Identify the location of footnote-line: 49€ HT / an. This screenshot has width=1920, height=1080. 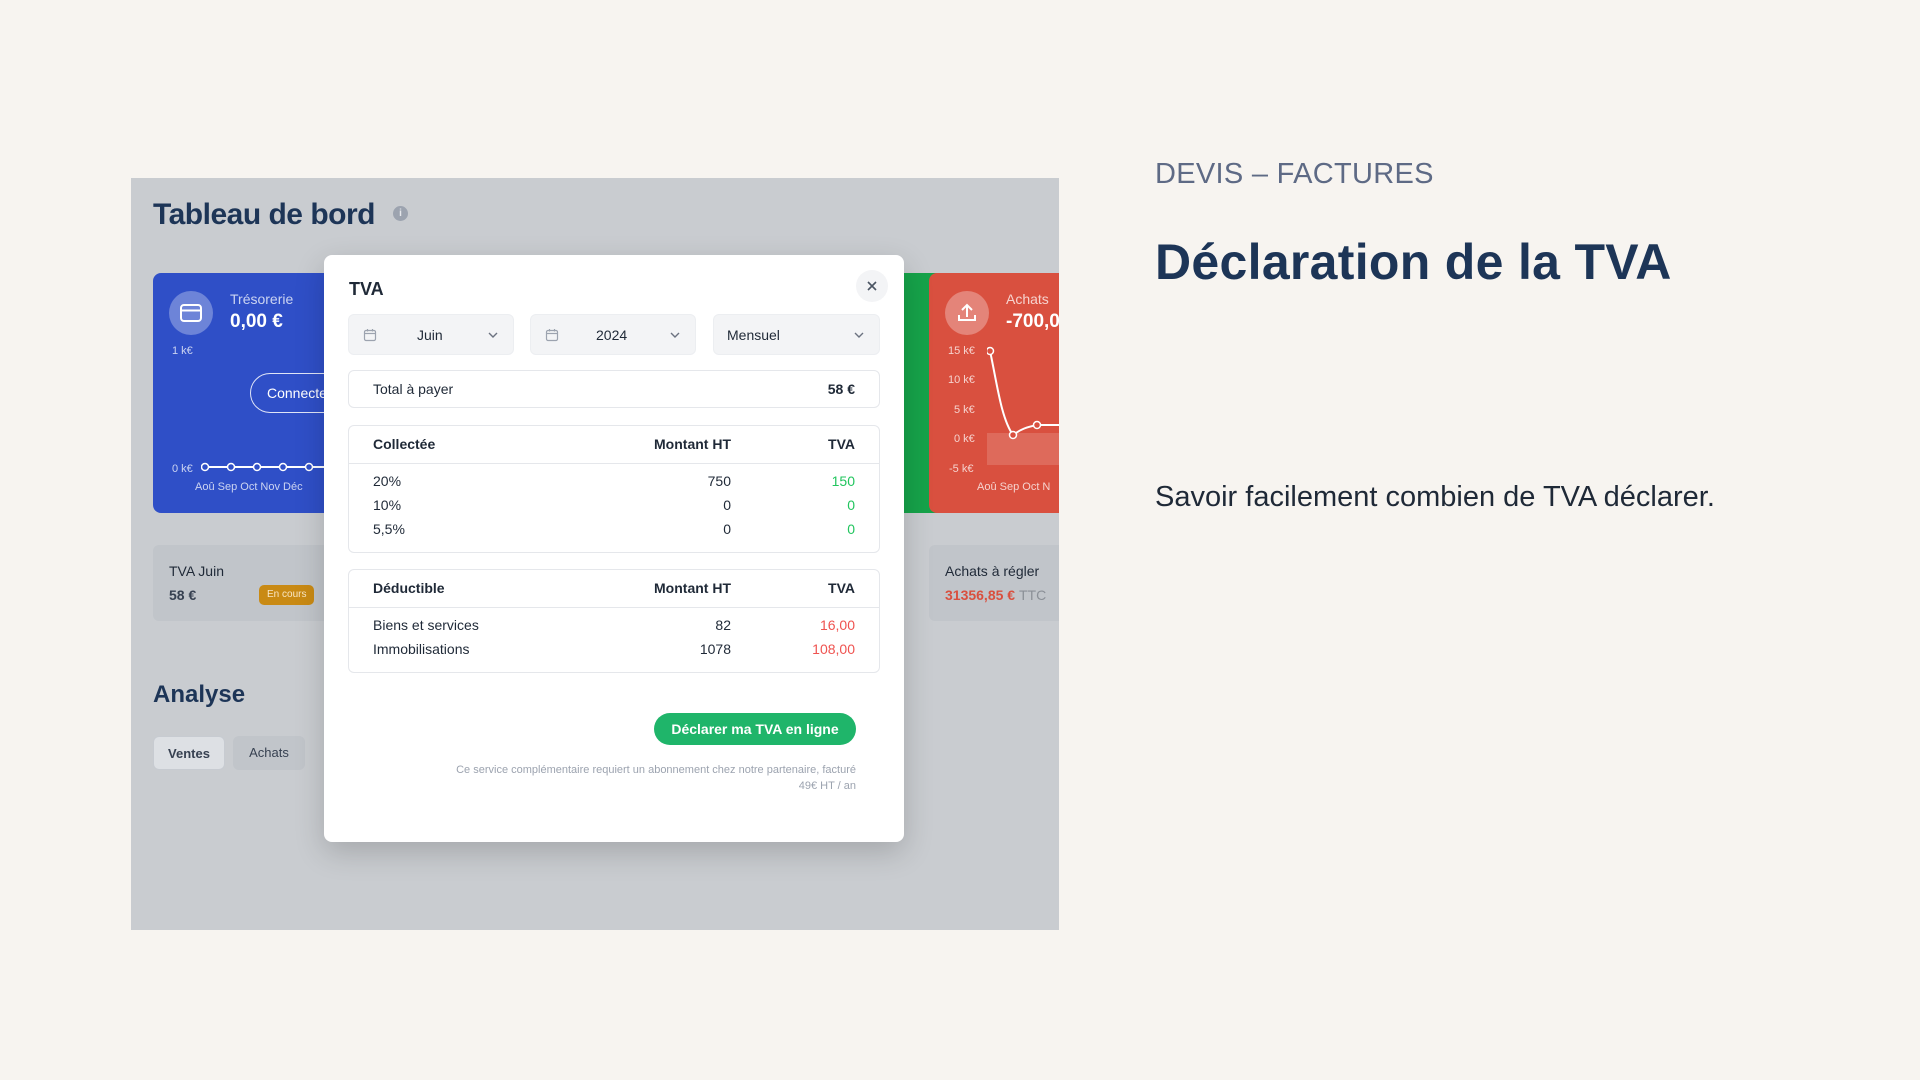
(827, 786).